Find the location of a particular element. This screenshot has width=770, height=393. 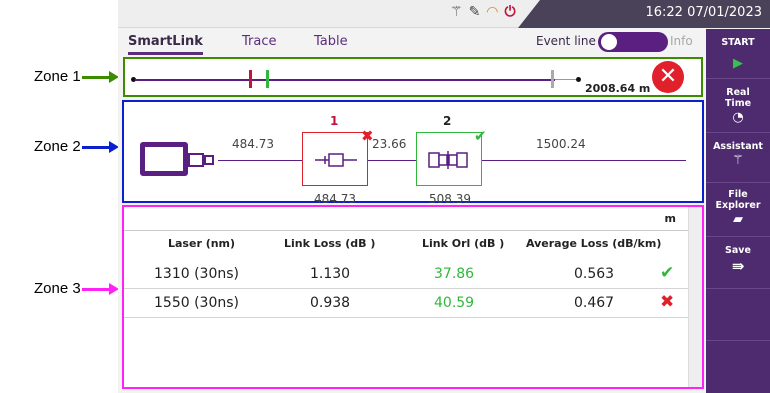

cell-average-loss: 0.563 is located at coordinates (594, 274).